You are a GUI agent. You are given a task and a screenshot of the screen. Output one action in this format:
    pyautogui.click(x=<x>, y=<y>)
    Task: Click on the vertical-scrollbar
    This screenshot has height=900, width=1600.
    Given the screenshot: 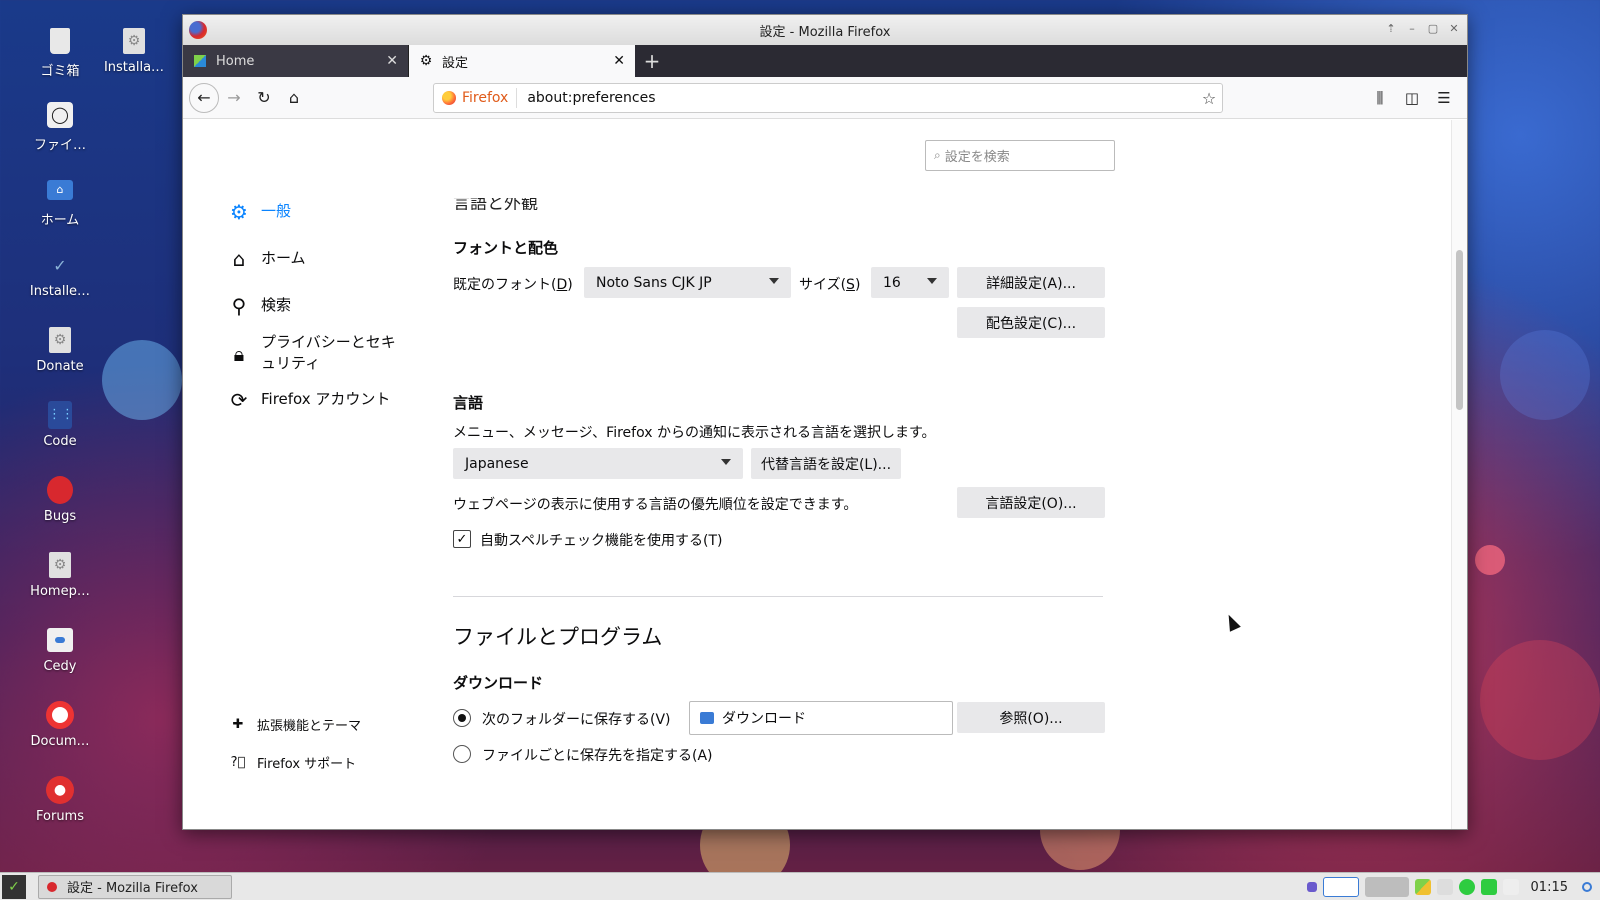 What is the action you would take?
    pyautogui.click(x=1459, y=474)
    